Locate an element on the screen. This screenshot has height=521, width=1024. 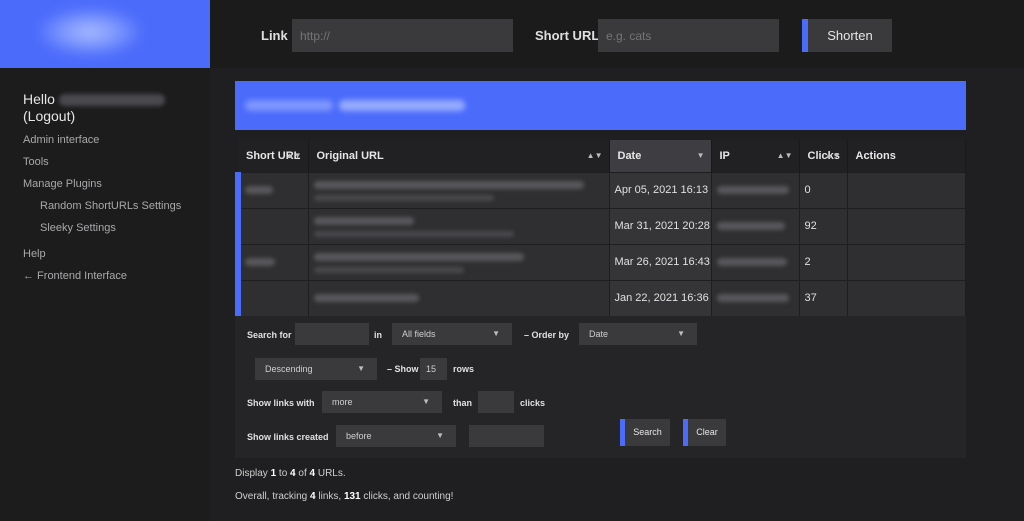
banner-link-redacted is located at coordinates (402, 105).